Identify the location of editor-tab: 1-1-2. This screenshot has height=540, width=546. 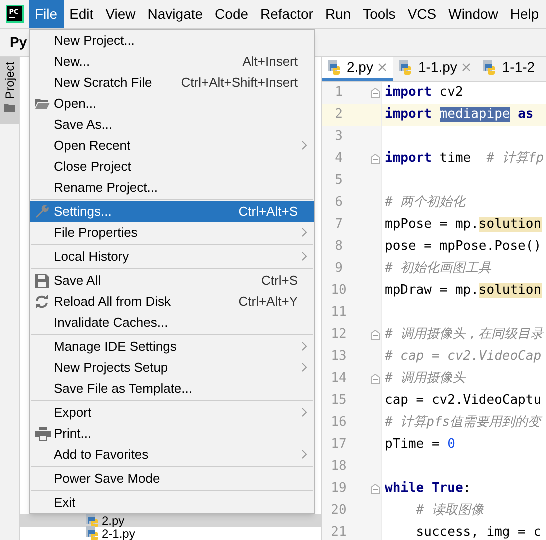
(509, 69).